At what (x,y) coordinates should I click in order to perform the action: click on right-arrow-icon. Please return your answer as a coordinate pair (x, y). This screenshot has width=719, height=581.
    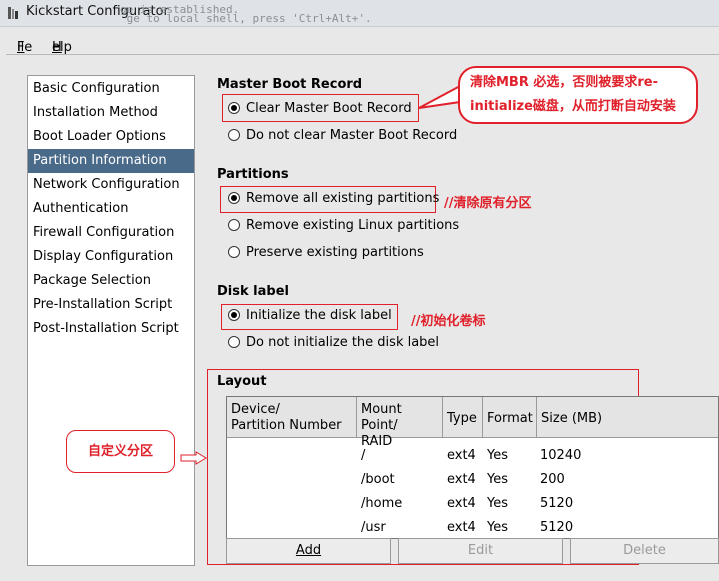
    Looking at the image, I should click on (193, 458).